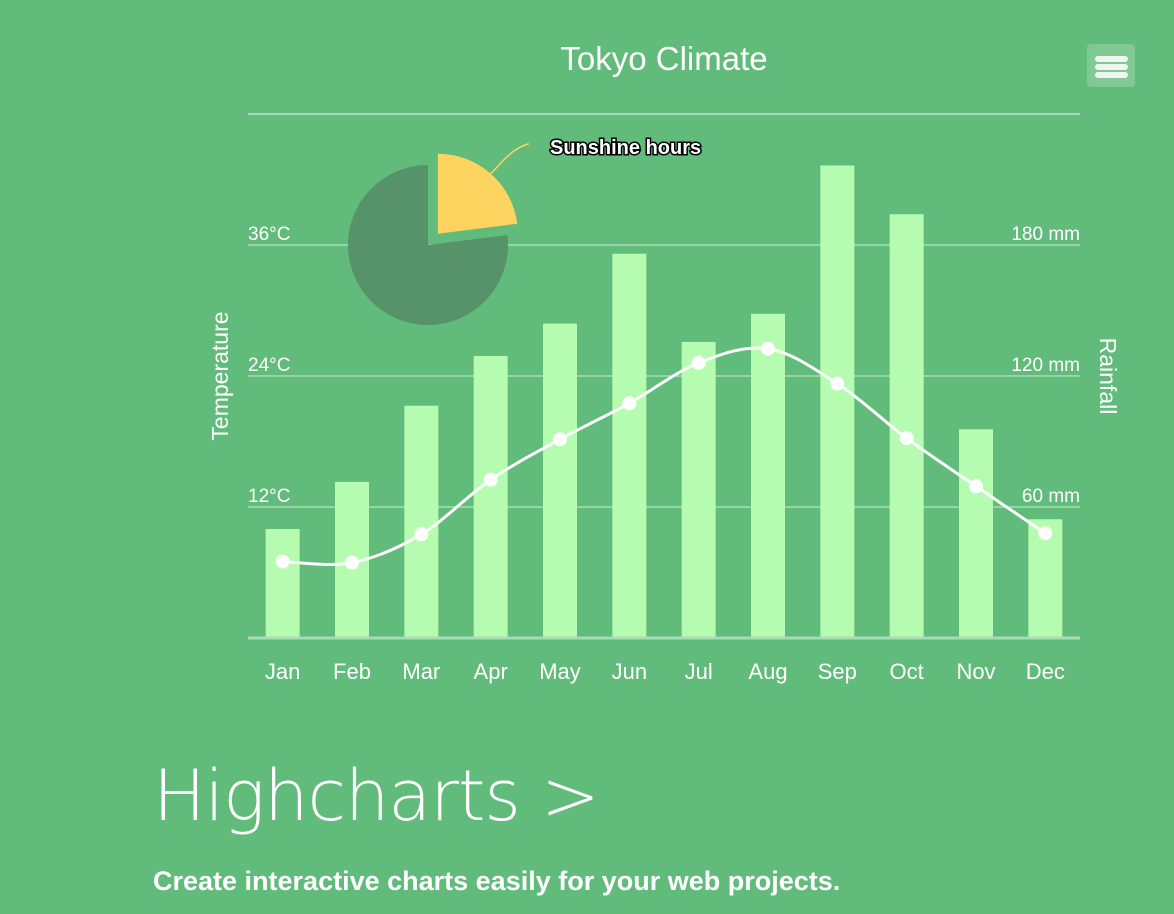  I want to click on x-tick-label: May, so click(560, 671).